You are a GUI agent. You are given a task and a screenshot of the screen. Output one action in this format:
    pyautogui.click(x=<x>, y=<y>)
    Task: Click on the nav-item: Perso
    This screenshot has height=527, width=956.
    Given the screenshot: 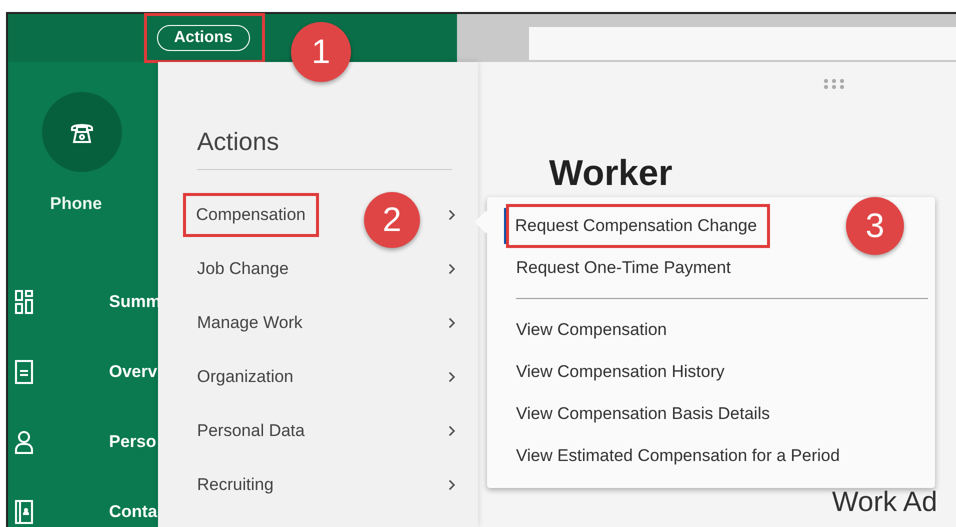 What is the action you would take?
    pyautogui.click(x=82, y=442)
    